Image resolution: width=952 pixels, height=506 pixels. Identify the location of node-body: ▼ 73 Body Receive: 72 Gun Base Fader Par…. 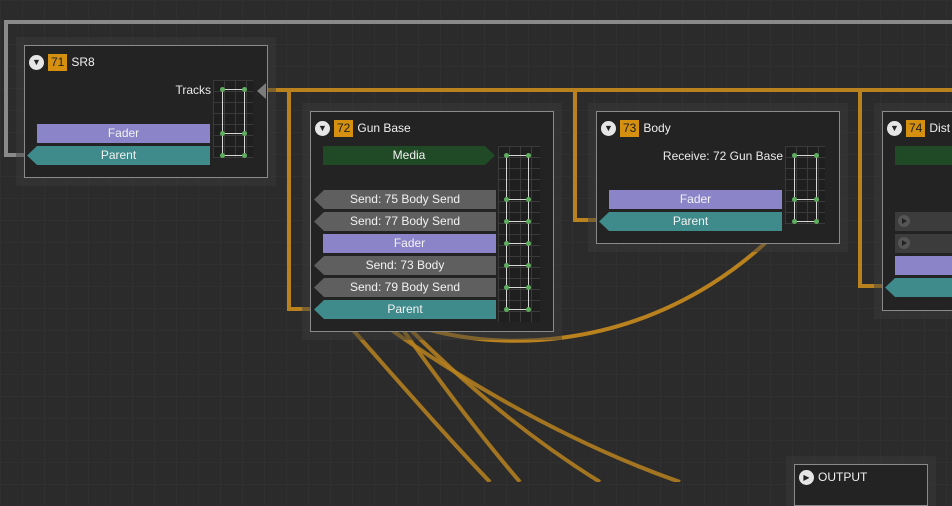
(718, 177).